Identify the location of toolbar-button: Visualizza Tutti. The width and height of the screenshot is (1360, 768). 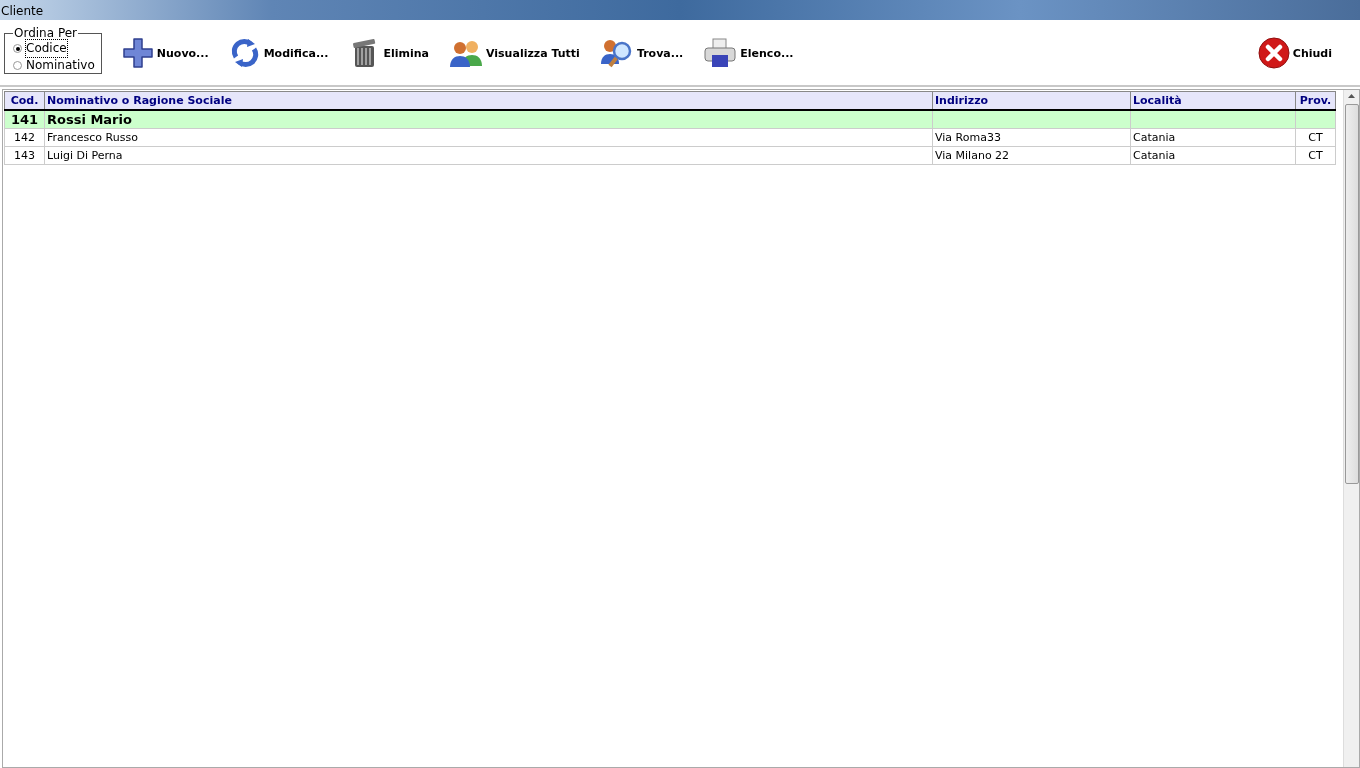
(514, 53).